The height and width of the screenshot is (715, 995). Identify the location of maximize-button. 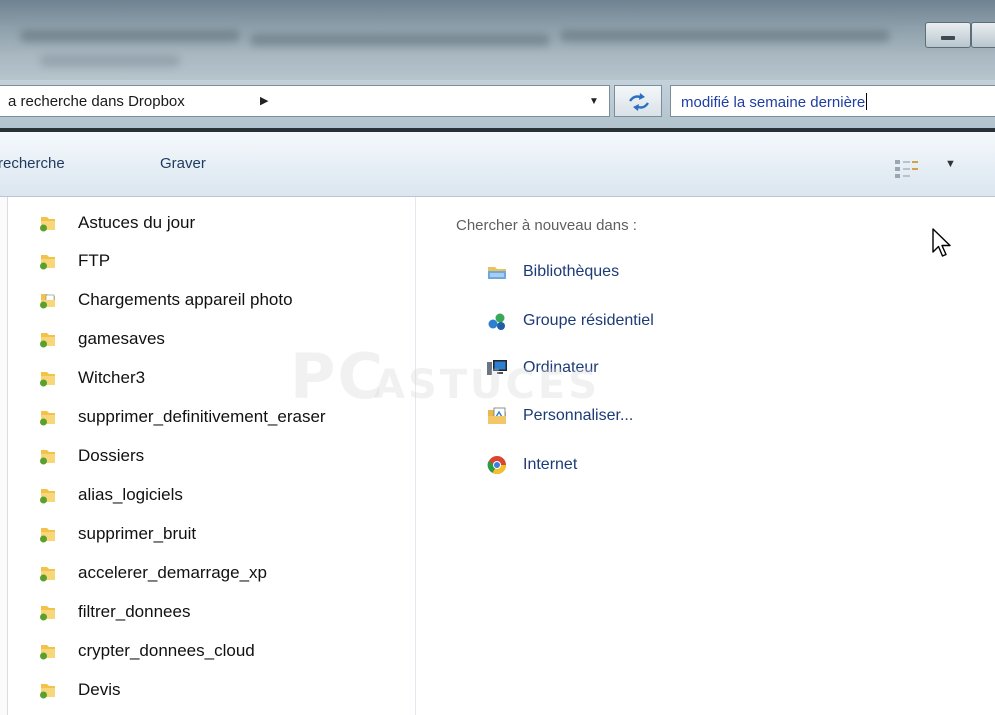
(983, 35).